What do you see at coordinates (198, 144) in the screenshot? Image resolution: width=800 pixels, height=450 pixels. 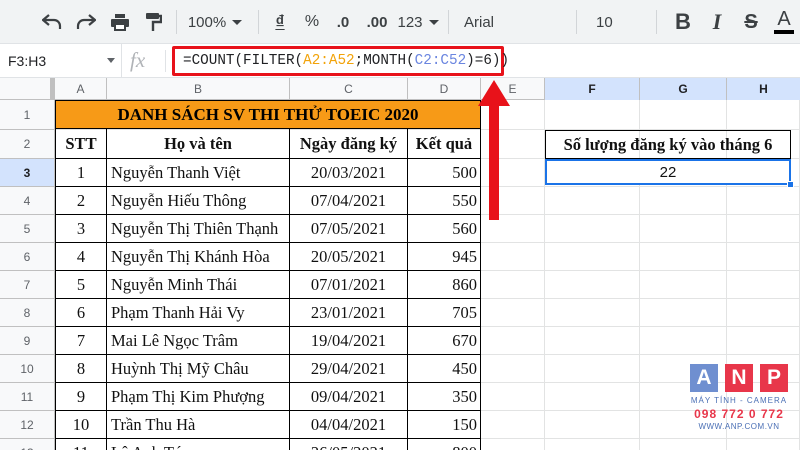 I see `table-header-cell: Họ và tên` at bounding box center [198, 144].